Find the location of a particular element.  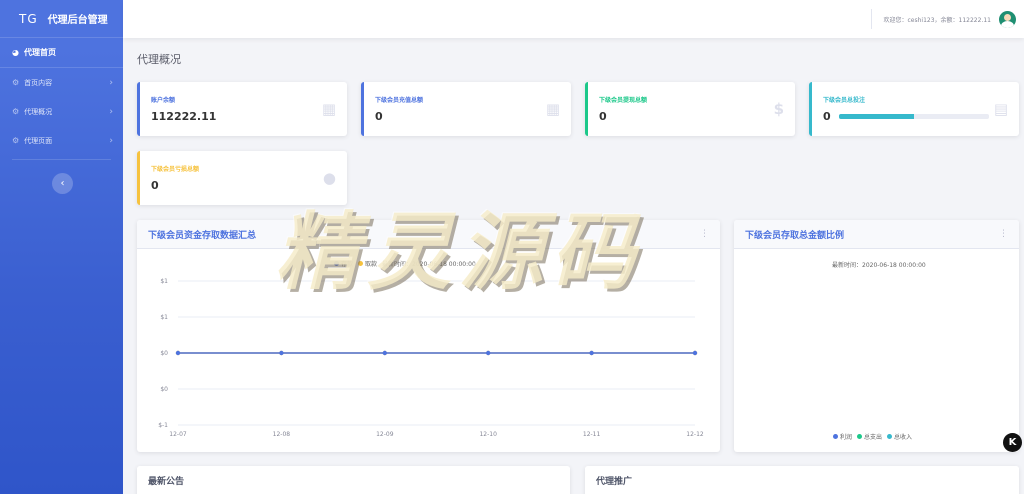

sidebar-item-label: 代理页面 is located at coordinates (38, 140).